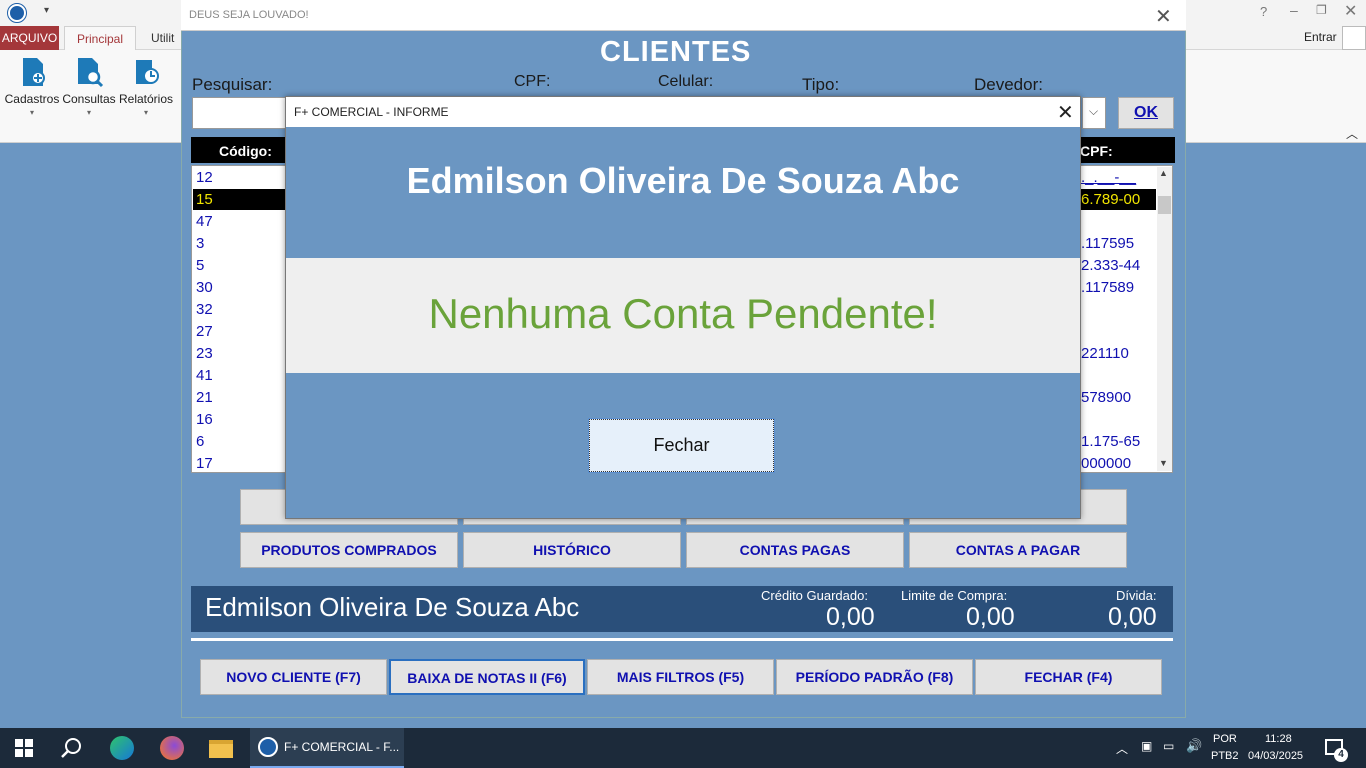  Describe the element at coordinates (1110, 199) in the screenshot. I see `table-row-cpf-selected: 6.789-00` at that location.